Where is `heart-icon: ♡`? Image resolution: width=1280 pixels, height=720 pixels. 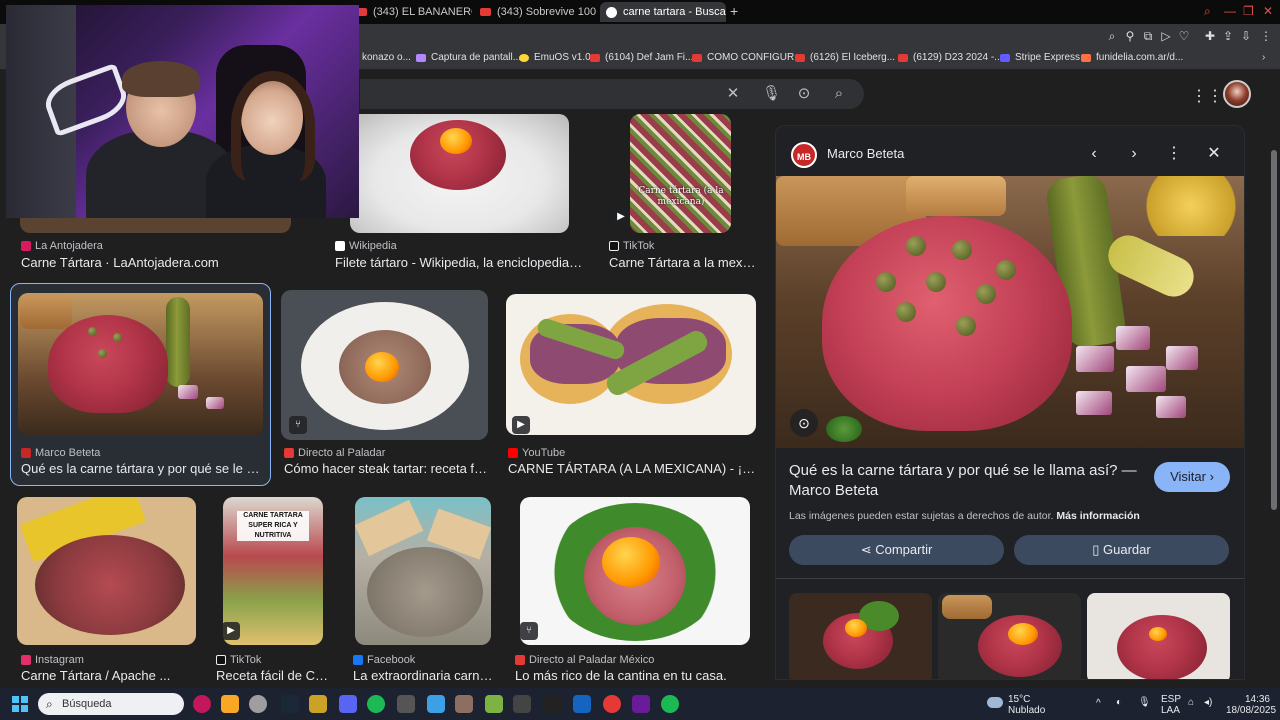 heart-icon: ♡ is located at coordinates (1184, 36).